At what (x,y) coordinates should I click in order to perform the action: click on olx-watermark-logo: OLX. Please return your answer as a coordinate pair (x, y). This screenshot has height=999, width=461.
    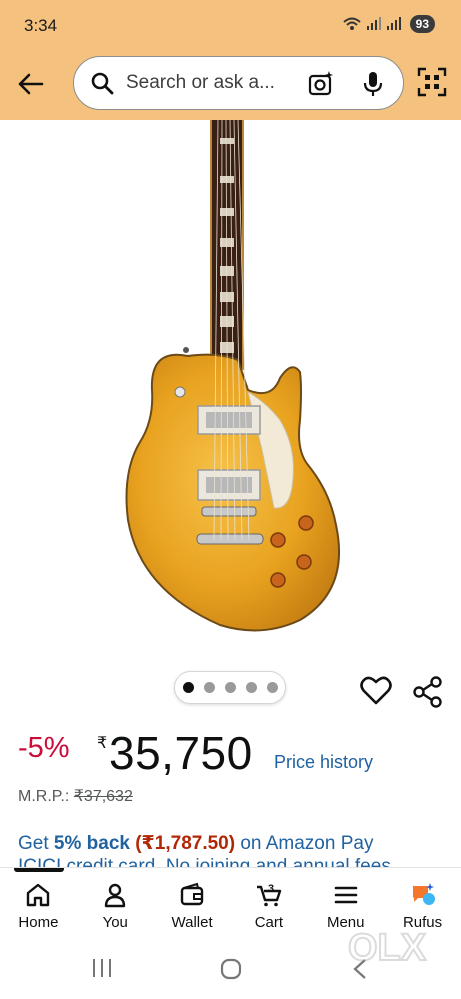
    Looking at the image, I should click on (387, 948).